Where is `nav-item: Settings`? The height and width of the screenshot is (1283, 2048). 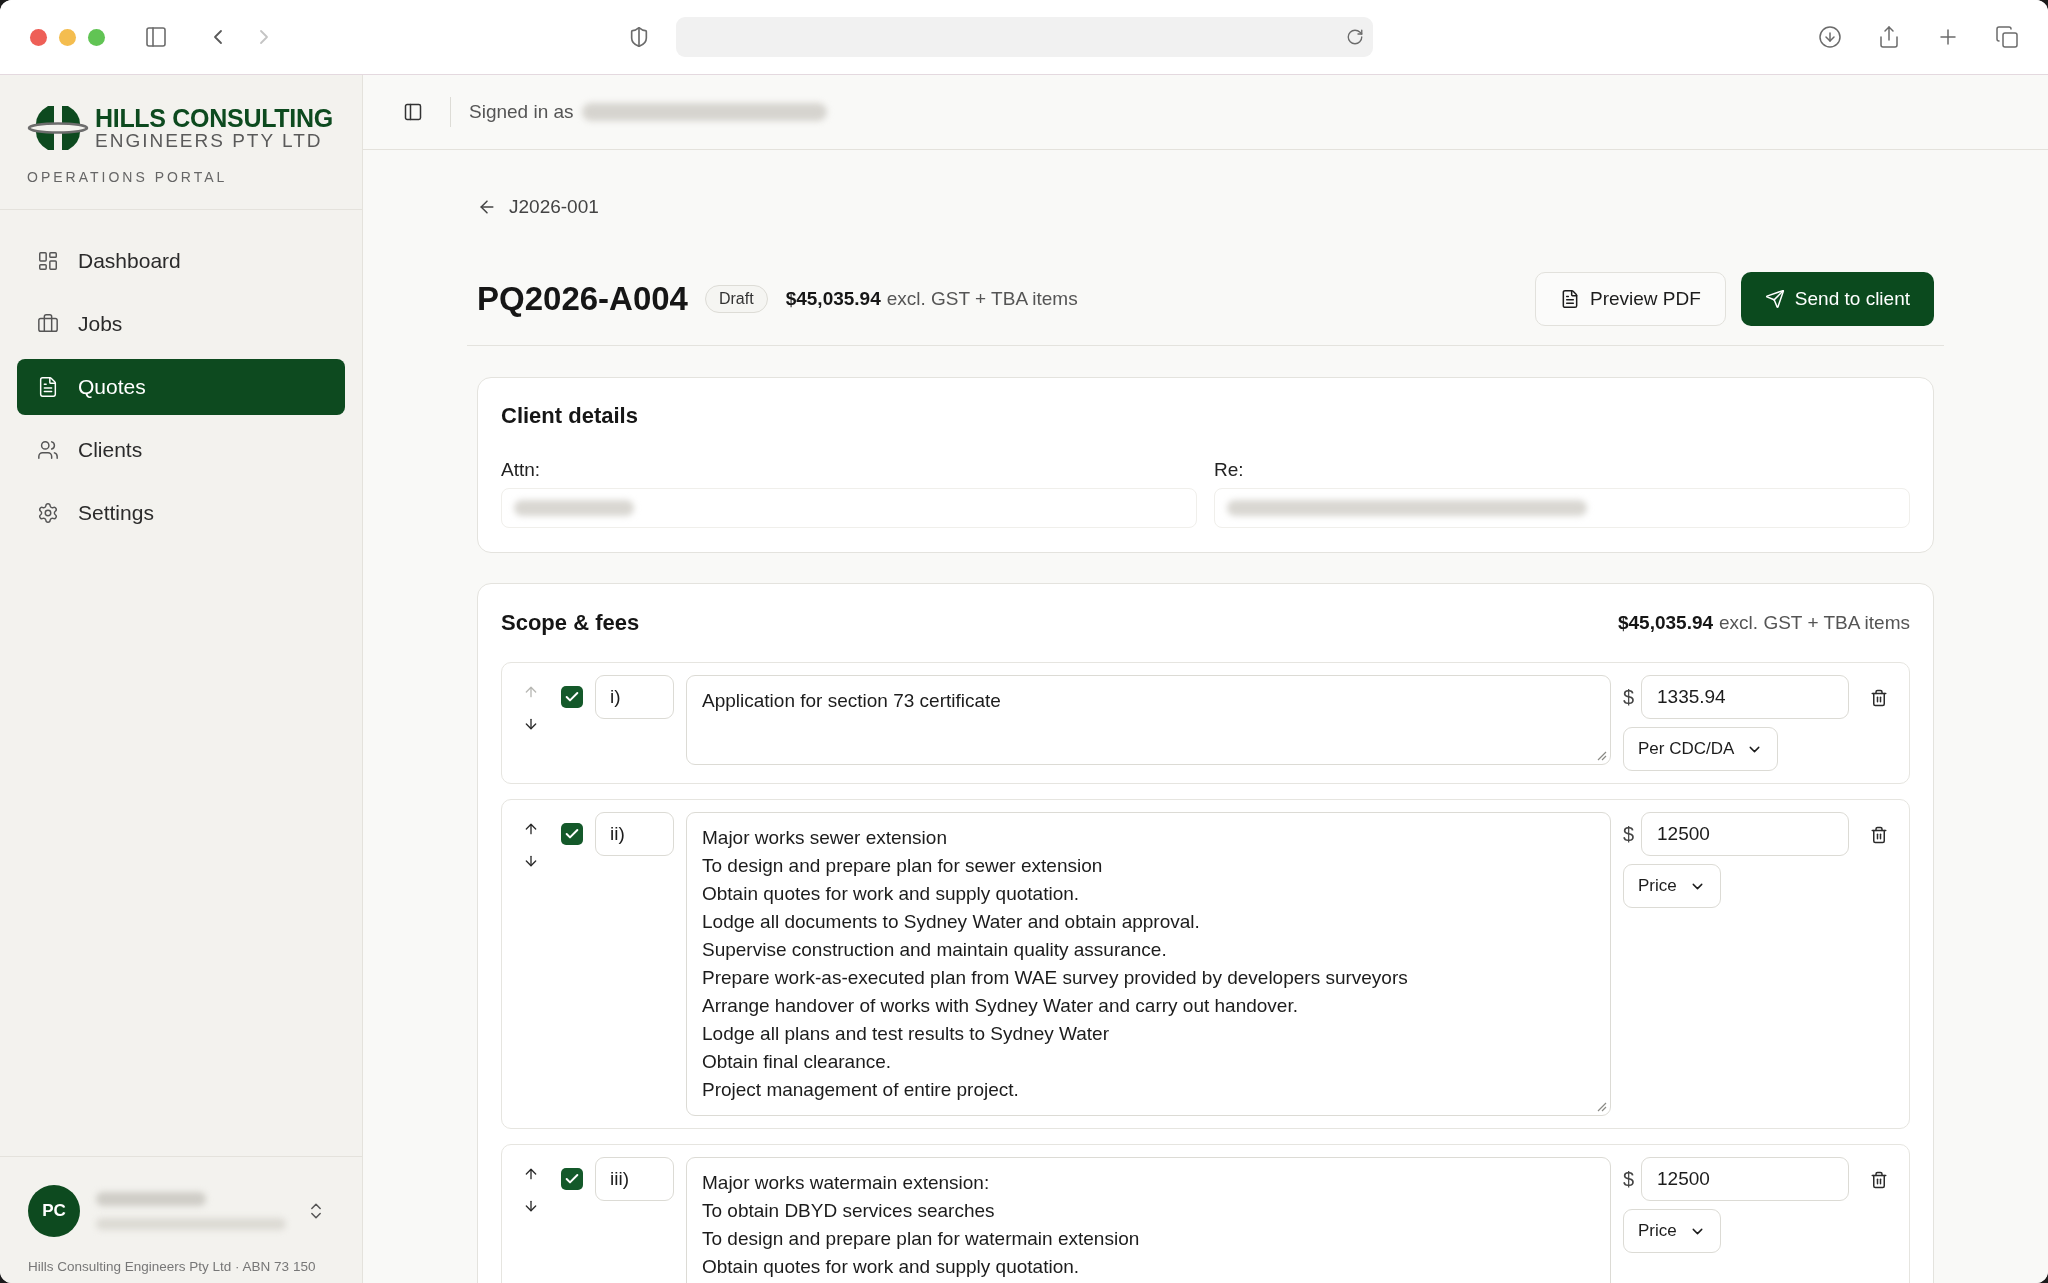
nav-item: Settings is located at coordinates (181, 513).